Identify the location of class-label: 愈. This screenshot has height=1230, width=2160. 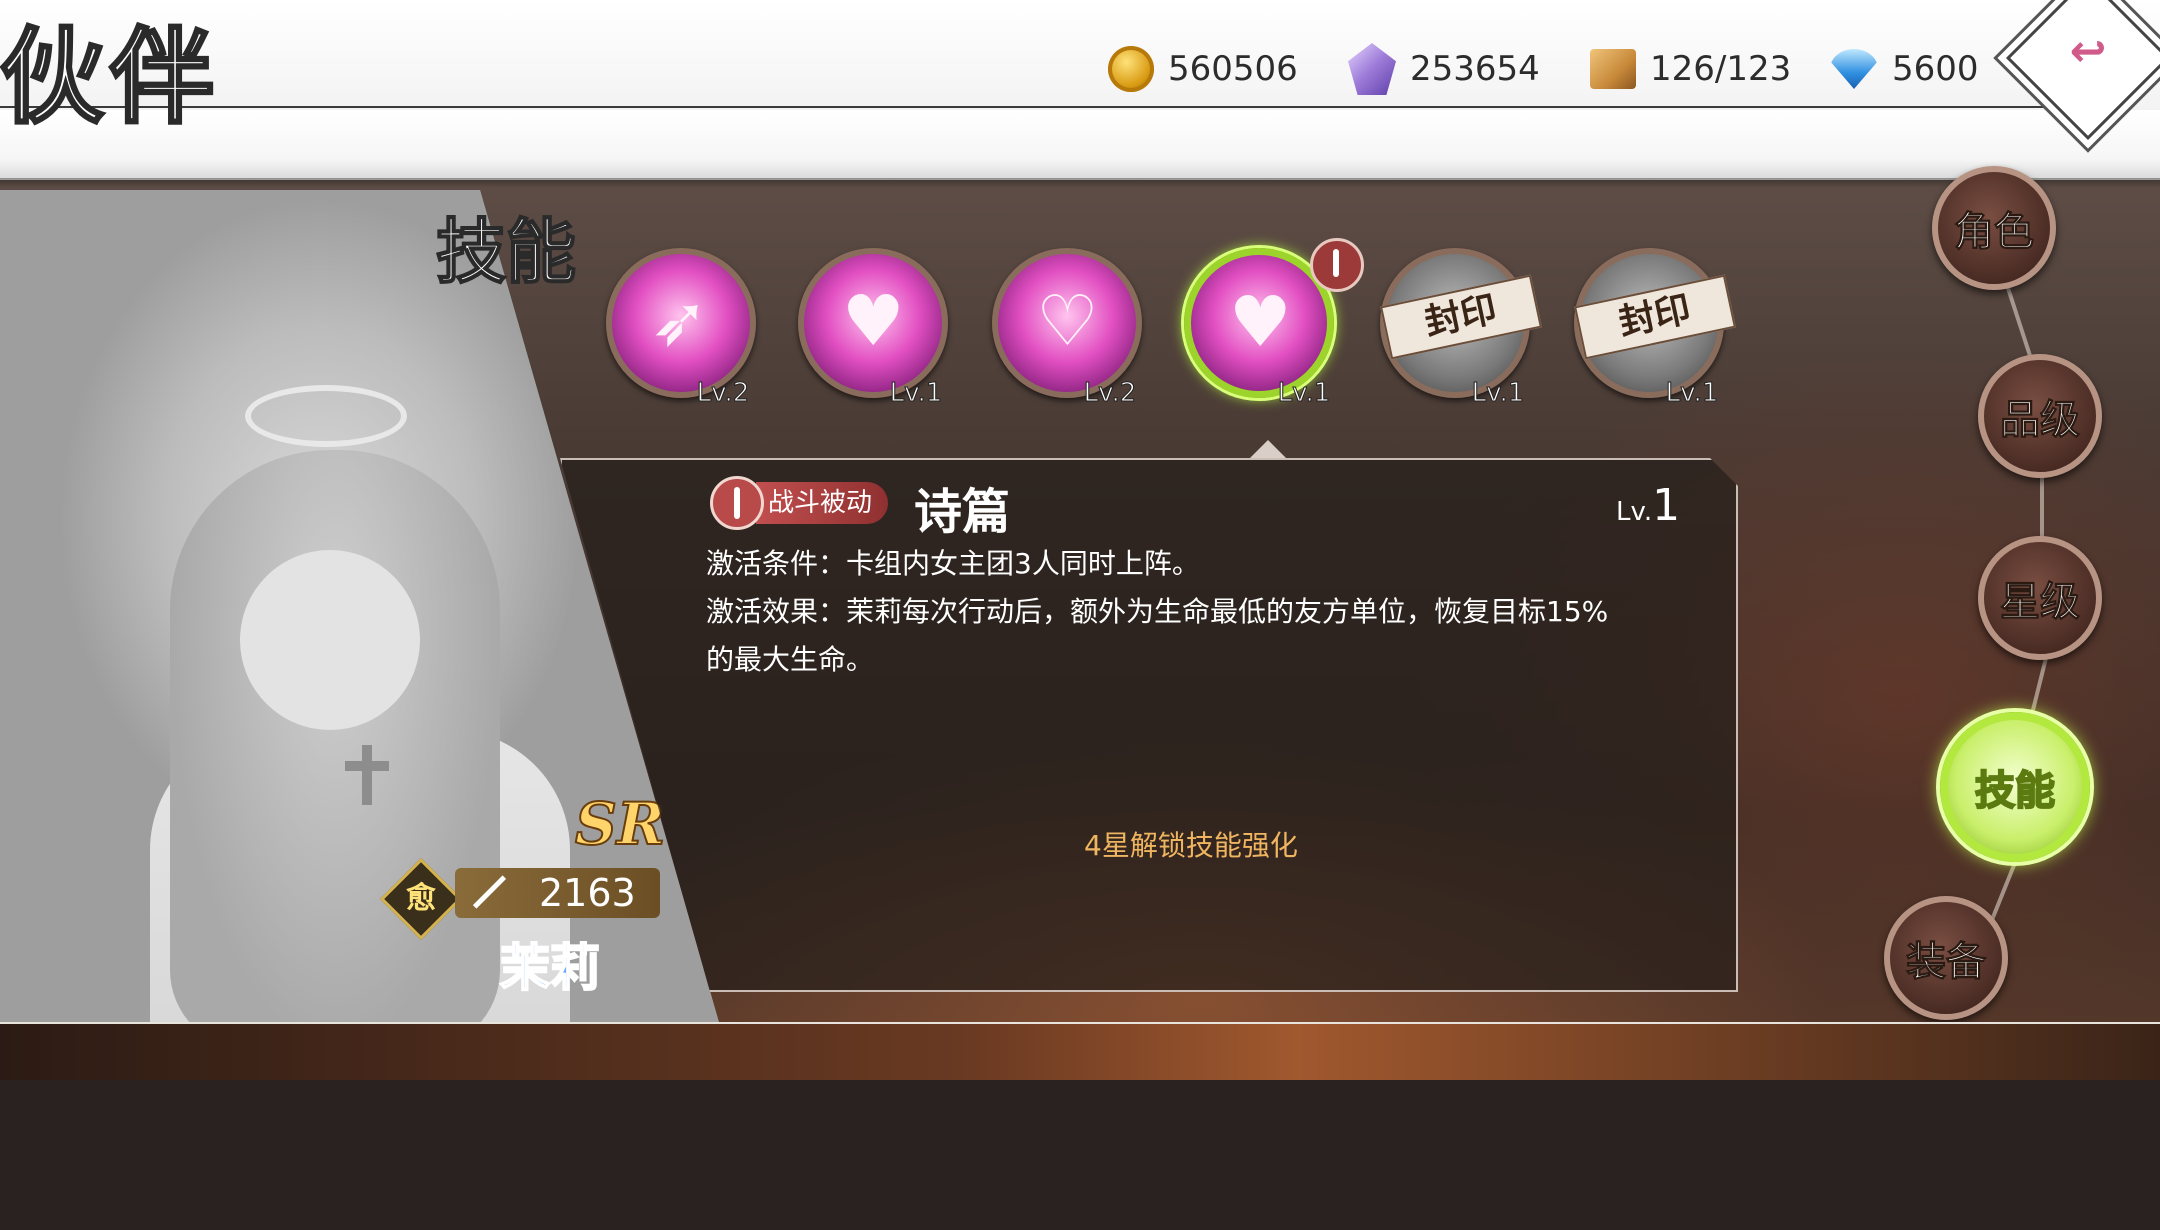
(421, 898).